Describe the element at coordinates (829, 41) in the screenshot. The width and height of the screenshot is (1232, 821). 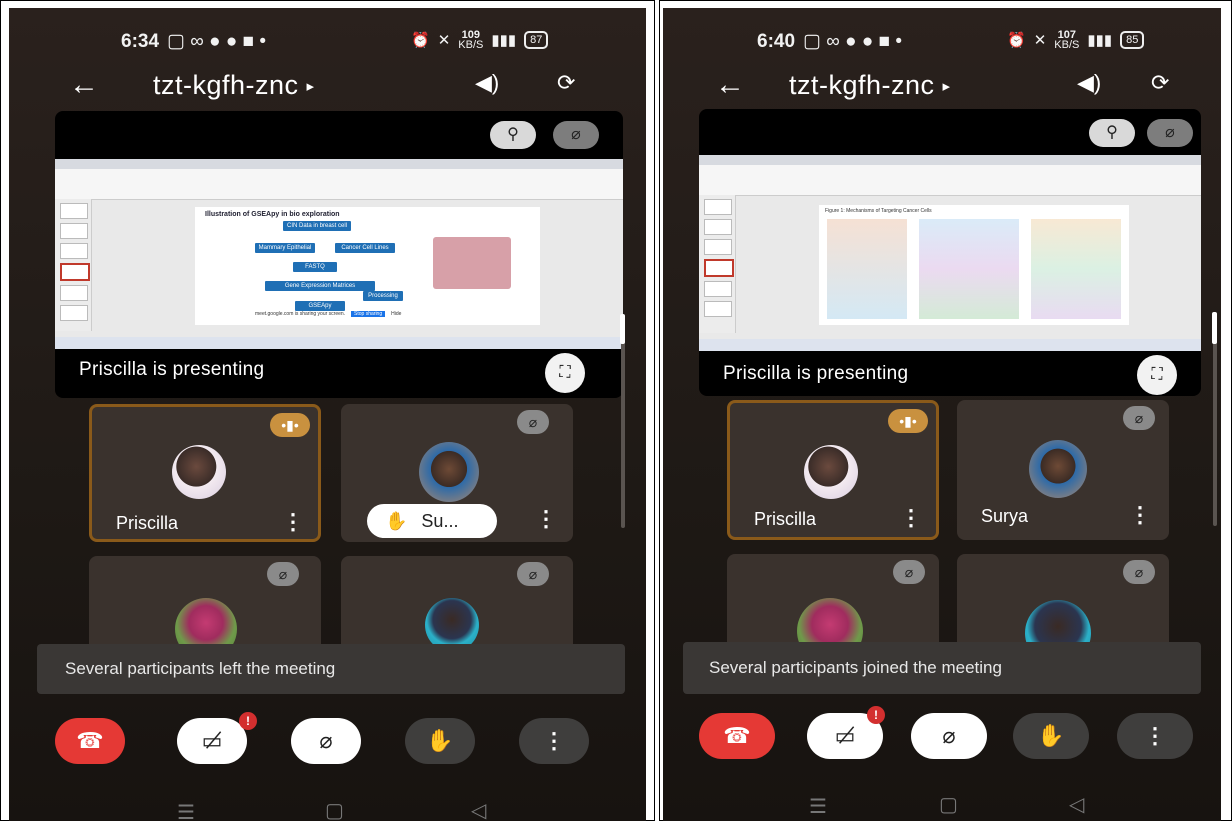
I see `status-bar-right: 6:40 ▢ ∞ ● ● ■ •` at that location.